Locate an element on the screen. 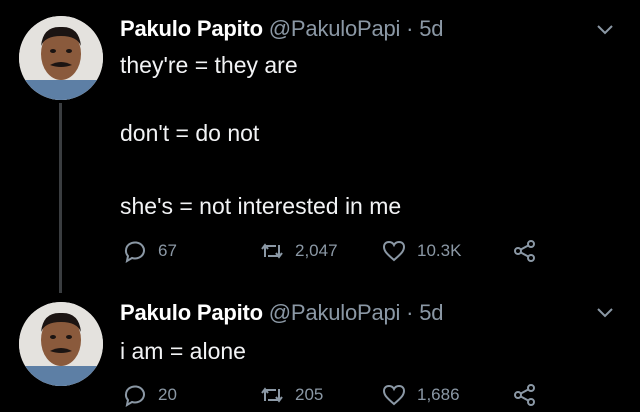  like-count: 10.3K is located at coordinates (439, 250).